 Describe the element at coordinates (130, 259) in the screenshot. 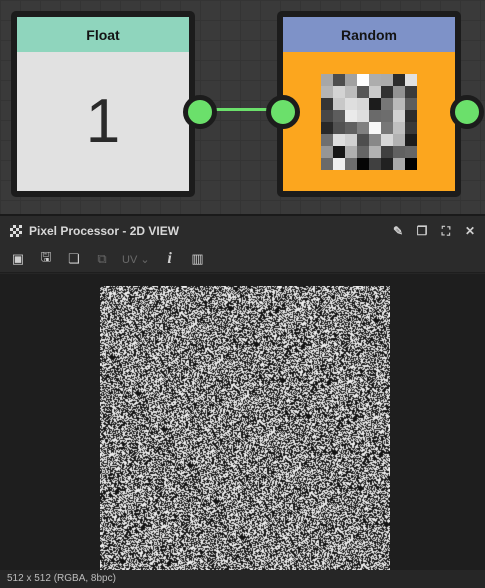

I see `uv-label: UV` at that location.